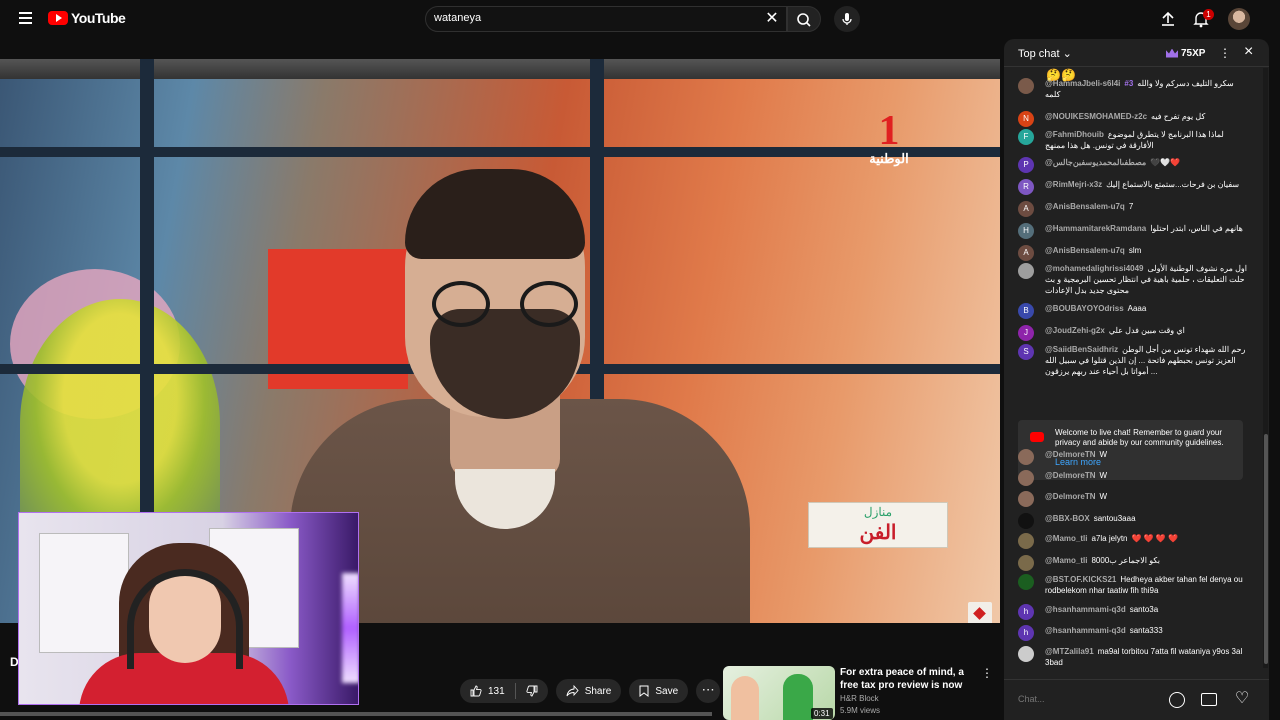 This screenshot has height=720, width=1280. I want to click on ad-channel: H&R Block, so click(859, 698).